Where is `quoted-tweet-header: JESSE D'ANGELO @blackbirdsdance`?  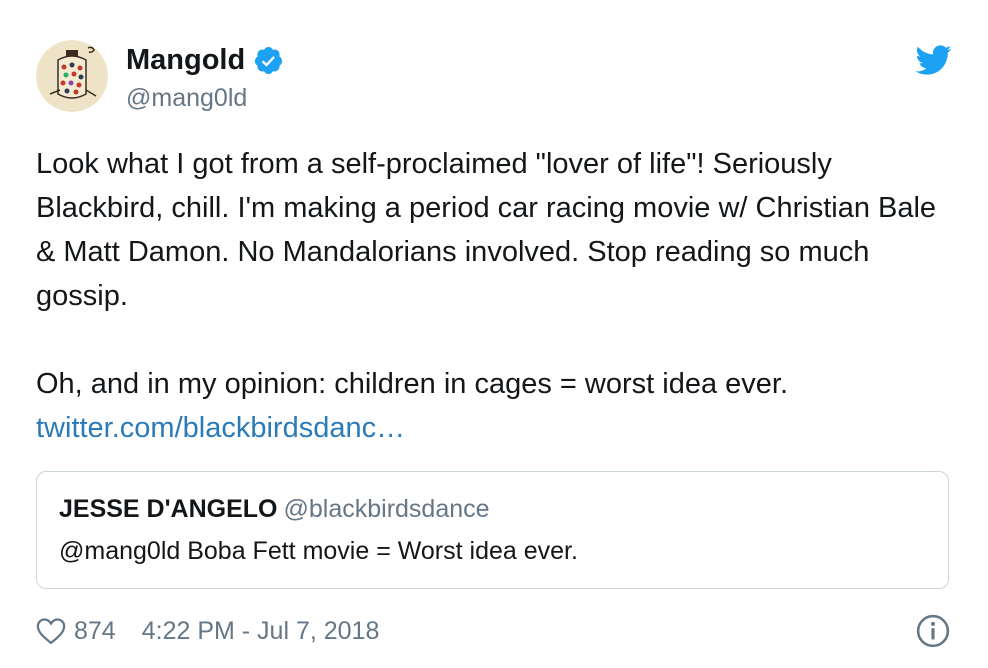
quoted-tweet-header: JESSE D'ANGELO @blackbirdsdance is located at coordinates (274, 509).